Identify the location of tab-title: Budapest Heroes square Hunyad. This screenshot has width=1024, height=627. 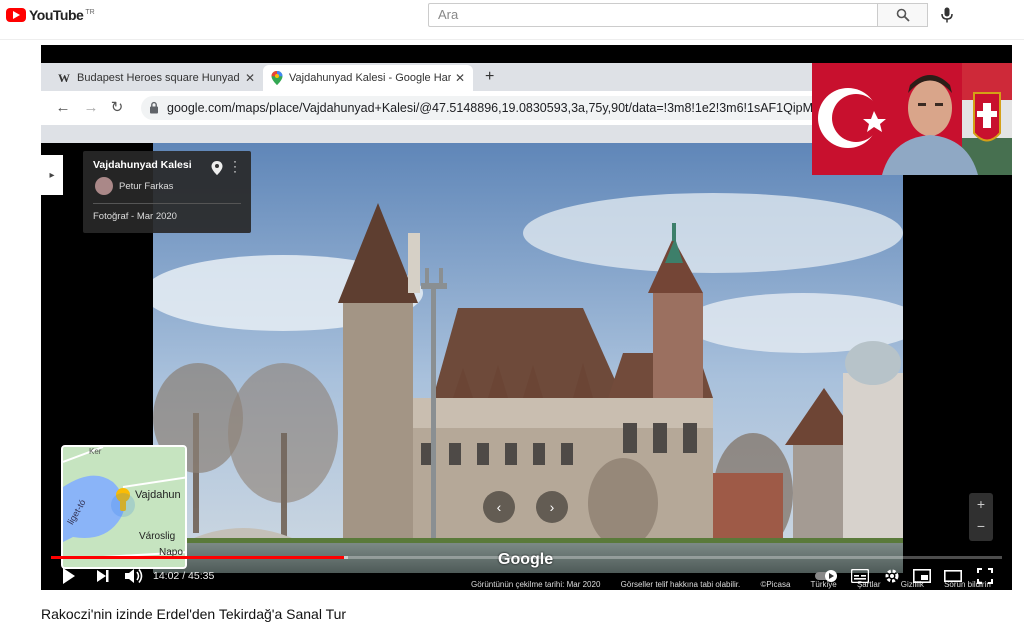
(158, 78).